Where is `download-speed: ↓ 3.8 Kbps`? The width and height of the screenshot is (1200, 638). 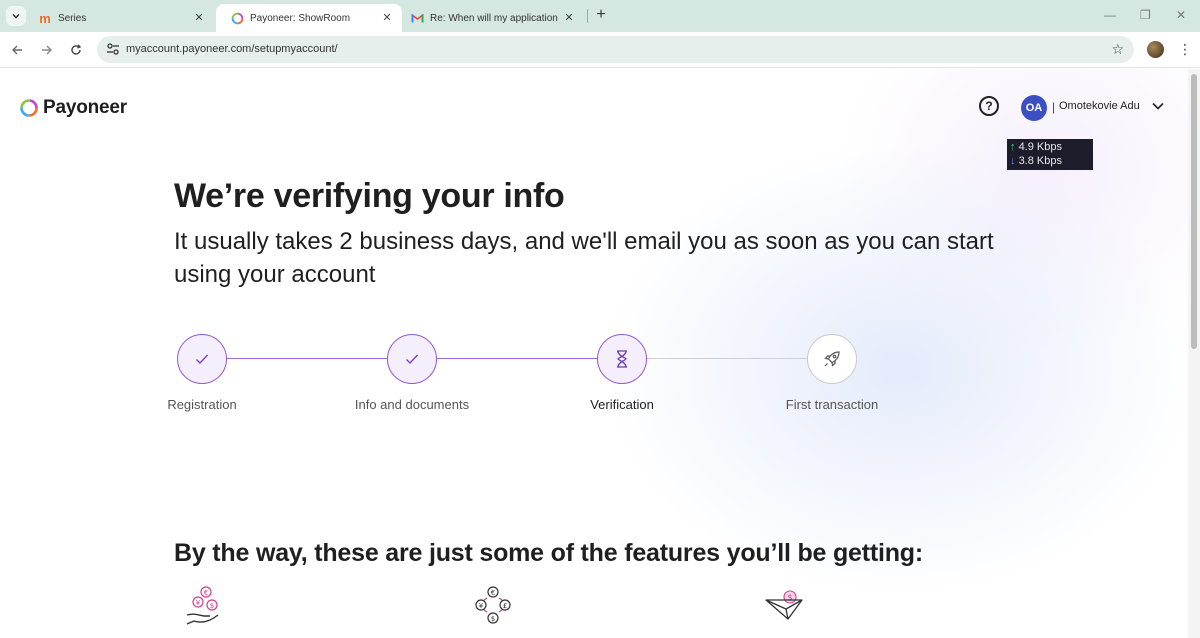 download-speed: ↓ 3.8 Kbps is located at coordinates (1036, 161).